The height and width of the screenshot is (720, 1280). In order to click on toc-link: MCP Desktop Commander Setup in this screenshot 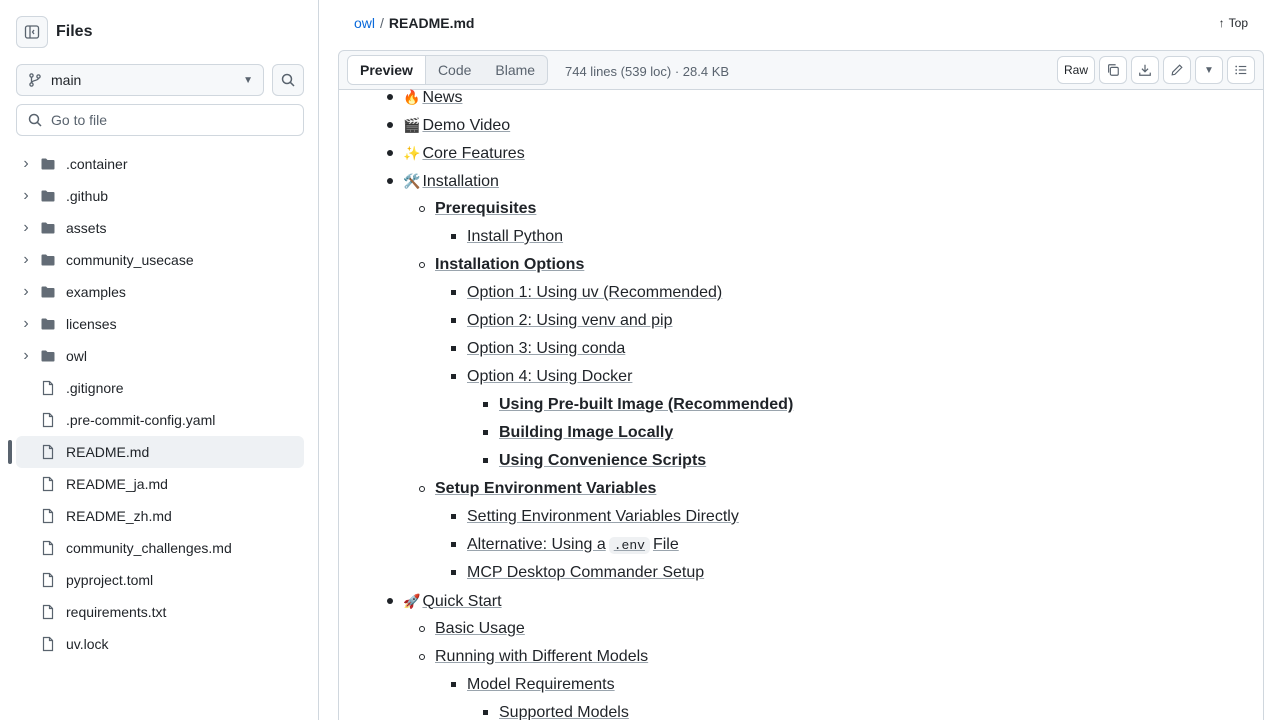, I will do `click(585, 573)`.